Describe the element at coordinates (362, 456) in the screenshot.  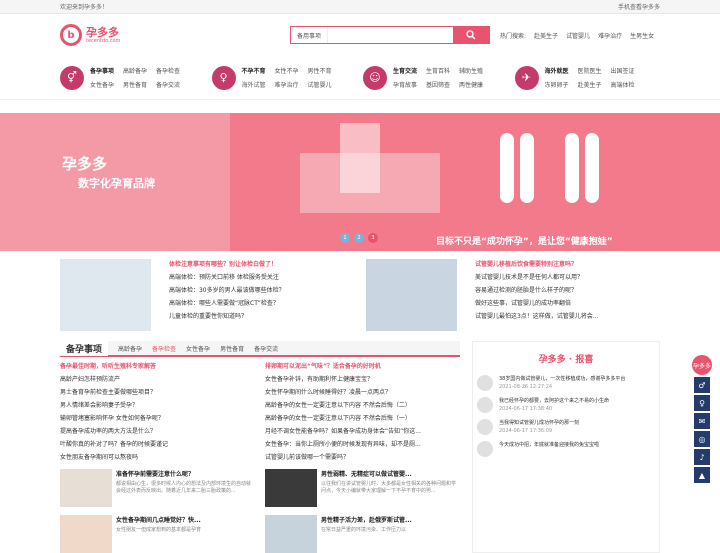
I see `article-item: 试管婴儿前该做哪一个需要吗？` at that location.